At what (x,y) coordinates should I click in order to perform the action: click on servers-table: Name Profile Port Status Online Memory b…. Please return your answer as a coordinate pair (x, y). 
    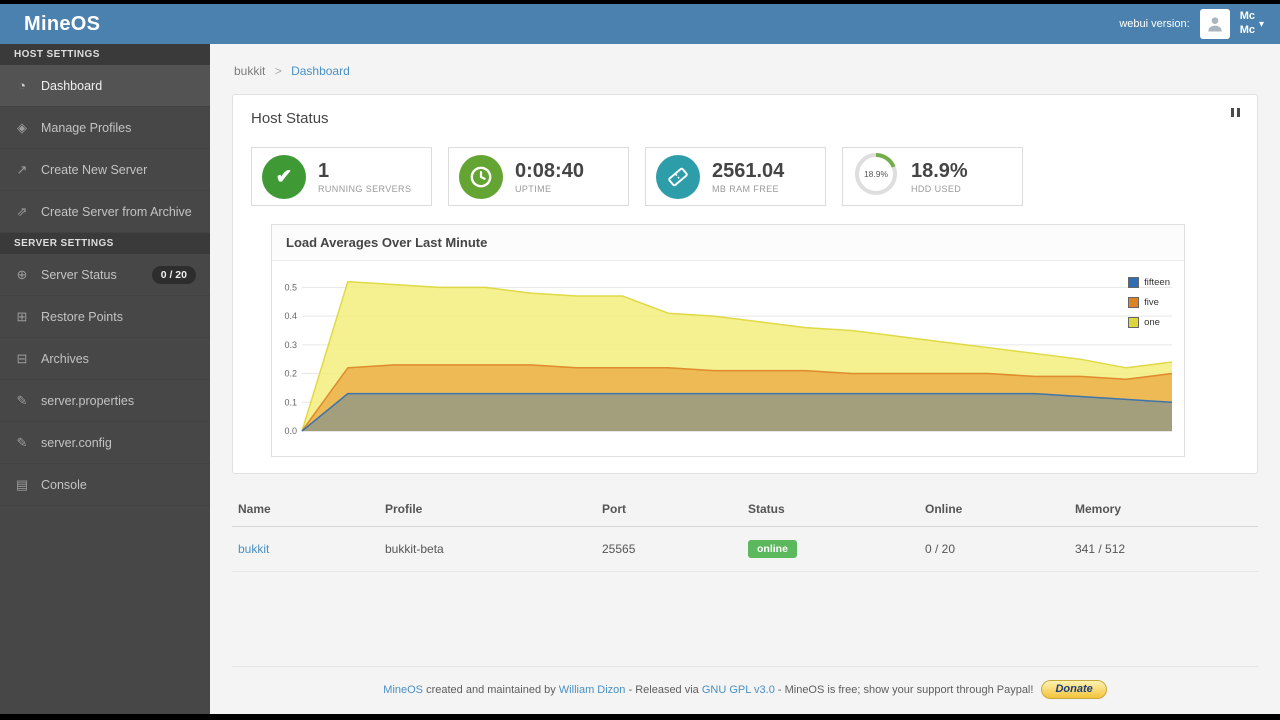
    Looking at the image, I should click on (745, 532).